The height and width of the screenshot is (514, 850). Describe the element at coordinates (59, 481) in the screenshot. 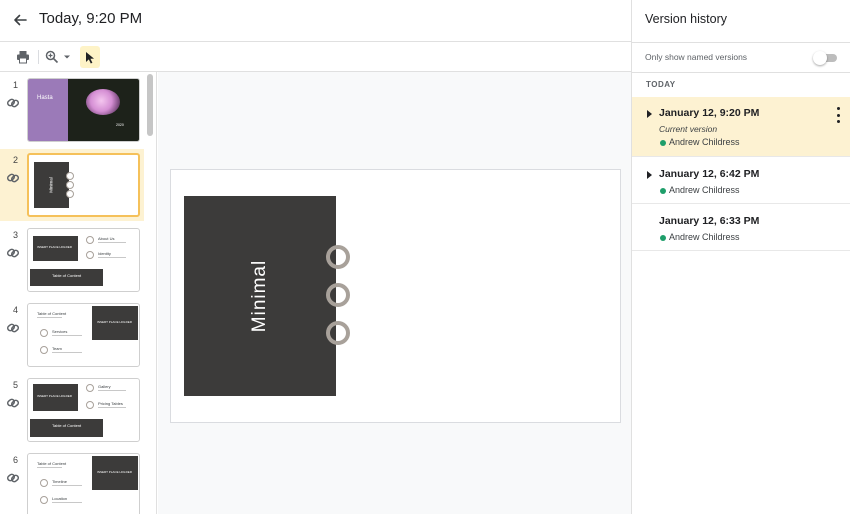

I see `item-label: Timeline` at that location.